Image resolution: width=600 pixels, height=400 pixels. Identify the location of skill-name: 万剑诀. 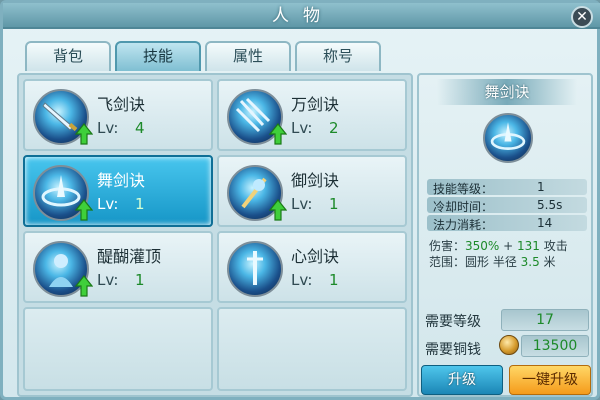
(315, 104).